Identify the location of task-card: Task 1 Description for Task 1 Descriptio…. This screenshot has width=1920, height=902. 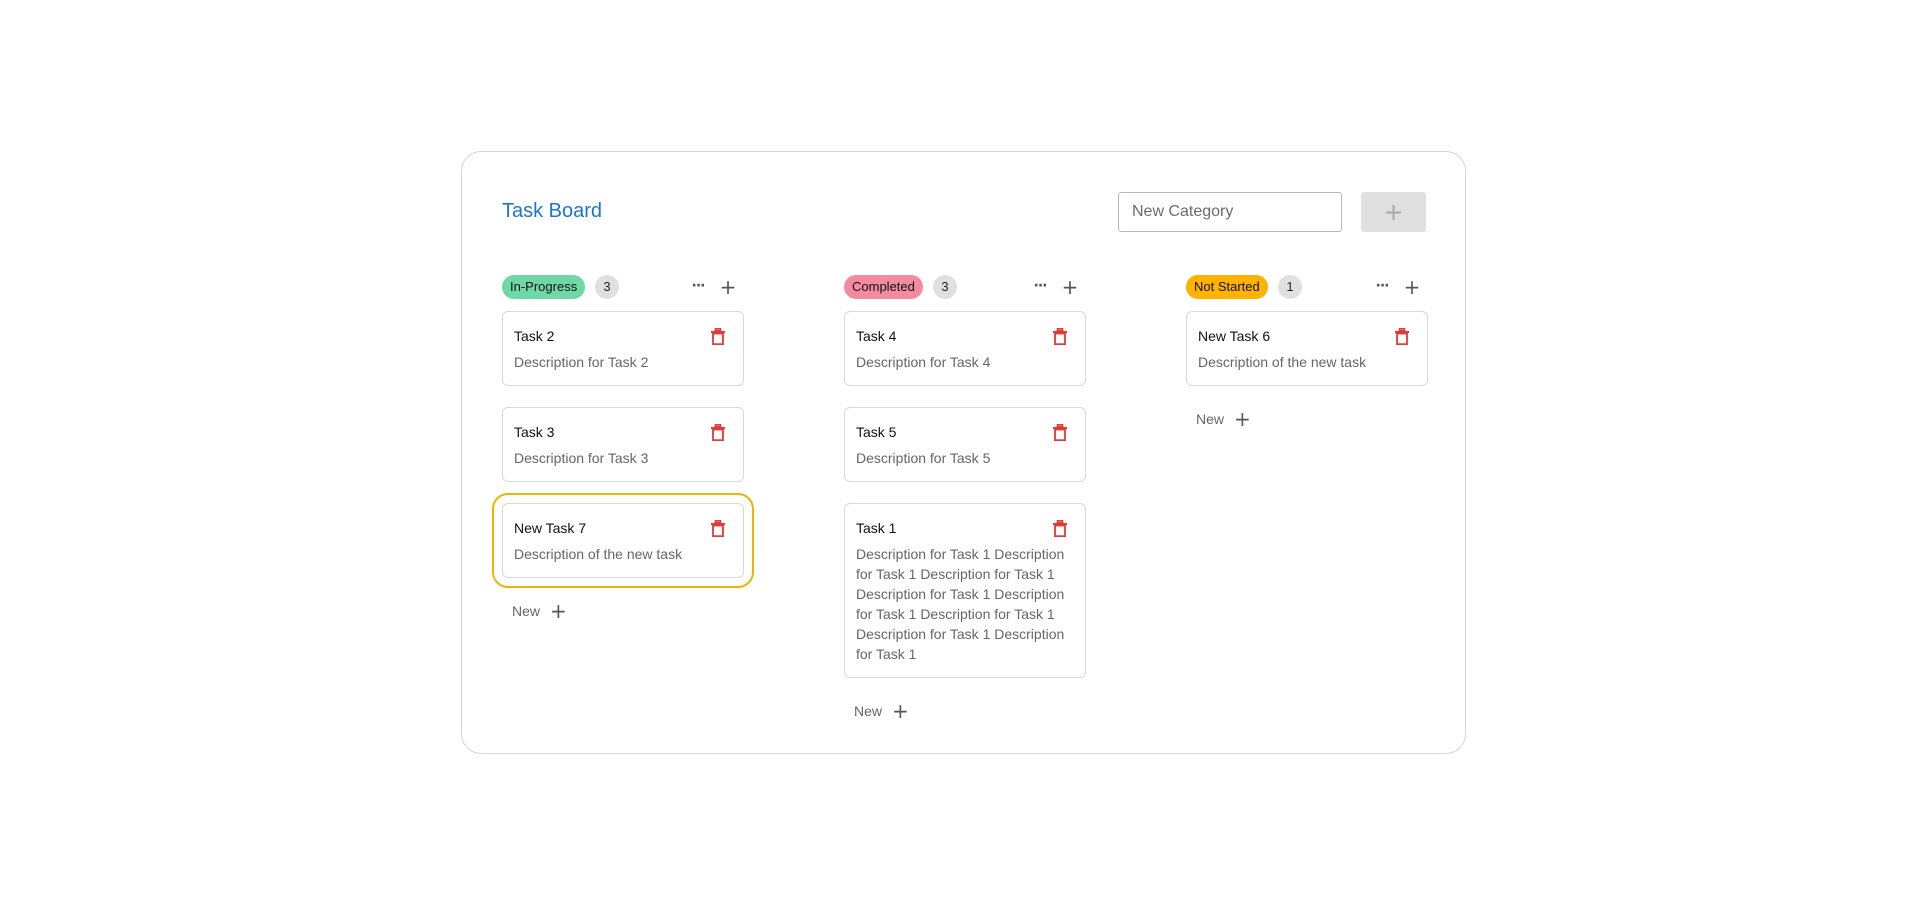
(965, 590).